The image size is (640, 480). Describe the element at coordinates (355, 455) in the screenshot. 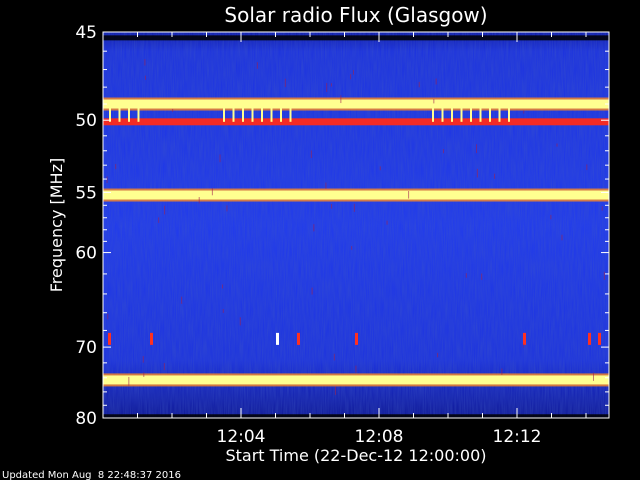

I see `x-axis-label: Start Time (22-Dec-12 12:00:00)` at that location.